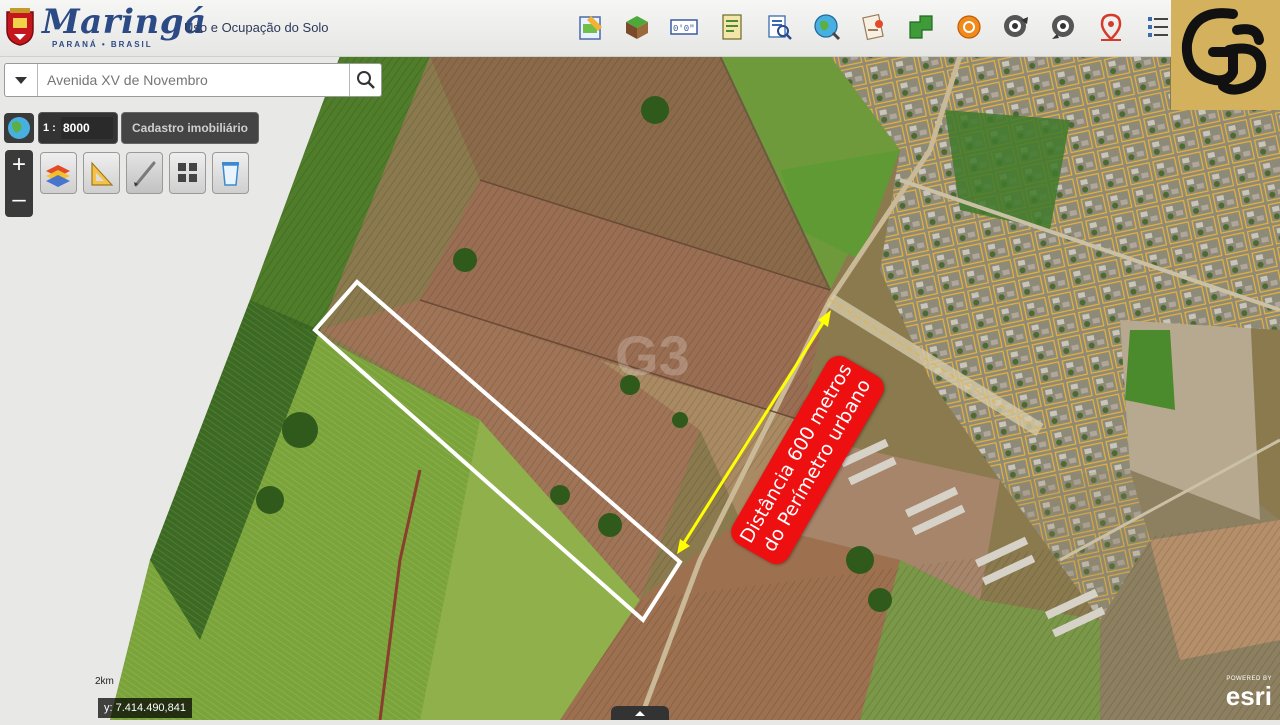 Image resolution: width=1280 pixels, height=725 pixels. Describe the element at coordinates (19, 128) in the screenshot. I see `globe-icon` at that location.